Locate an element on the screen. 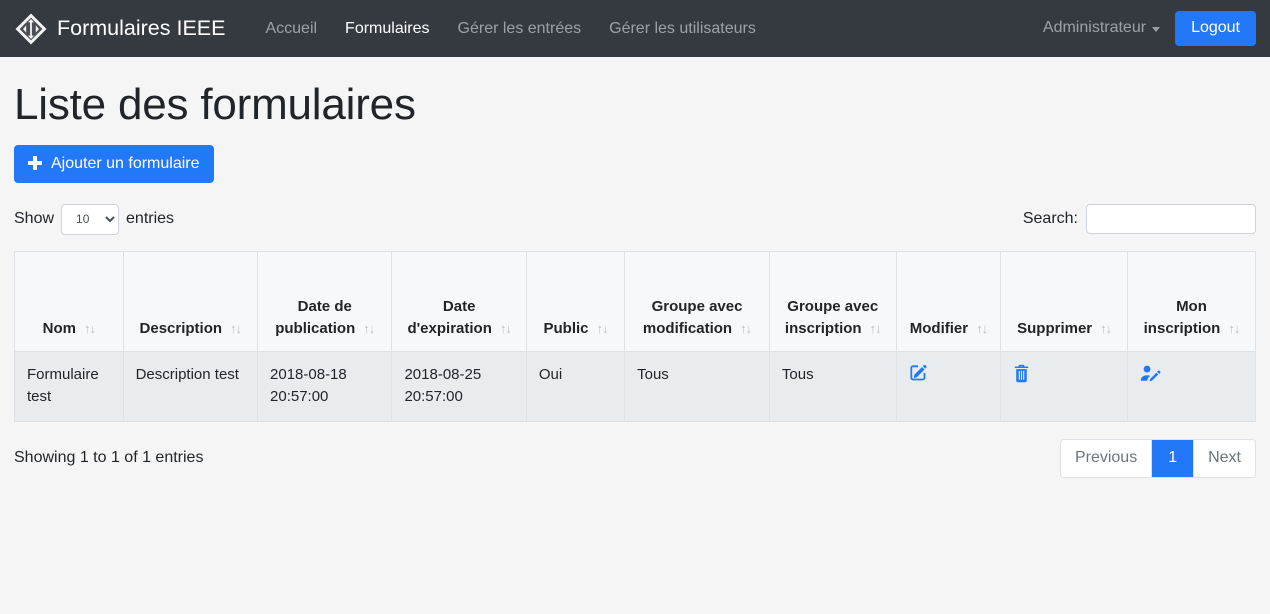 This screenshot has width=1270, height=614. entries-label: entries is located at coordinates (150, 219).